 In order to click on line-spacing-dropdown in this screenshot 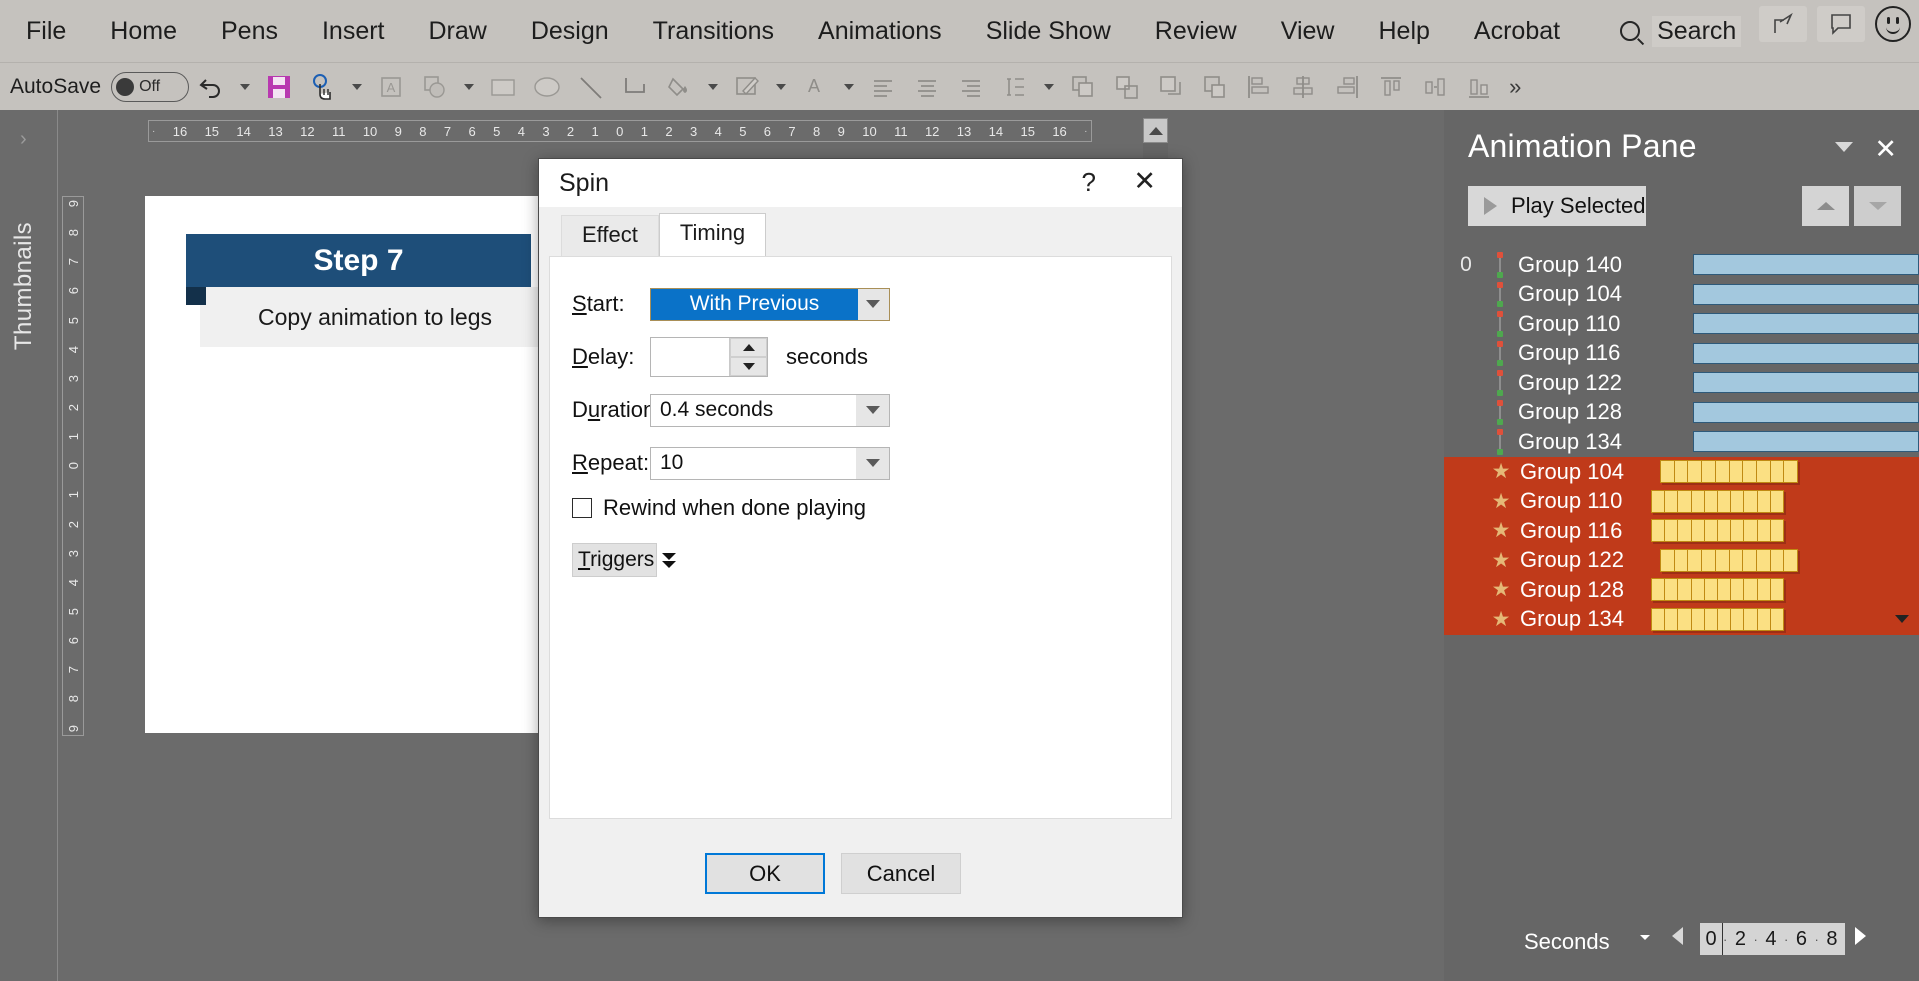, I will do `click(1049, 87)`.